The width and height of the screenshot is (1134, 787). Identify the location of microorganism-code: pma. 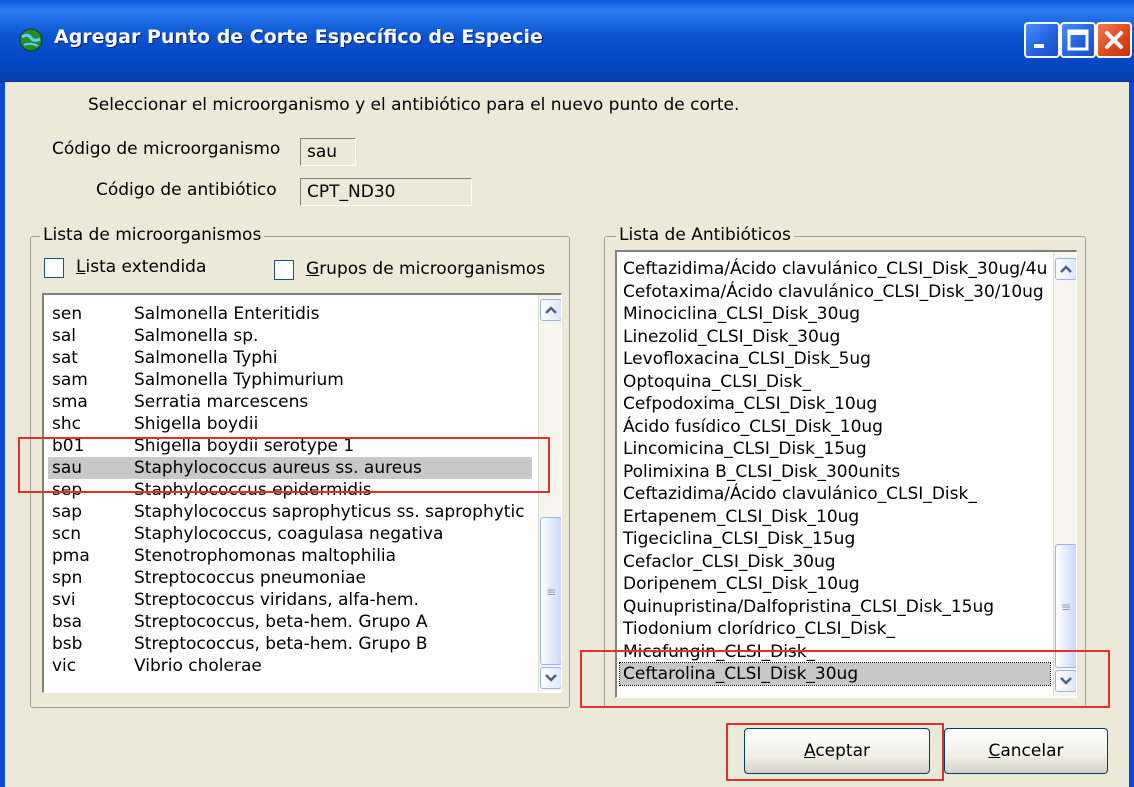
(71, 556).